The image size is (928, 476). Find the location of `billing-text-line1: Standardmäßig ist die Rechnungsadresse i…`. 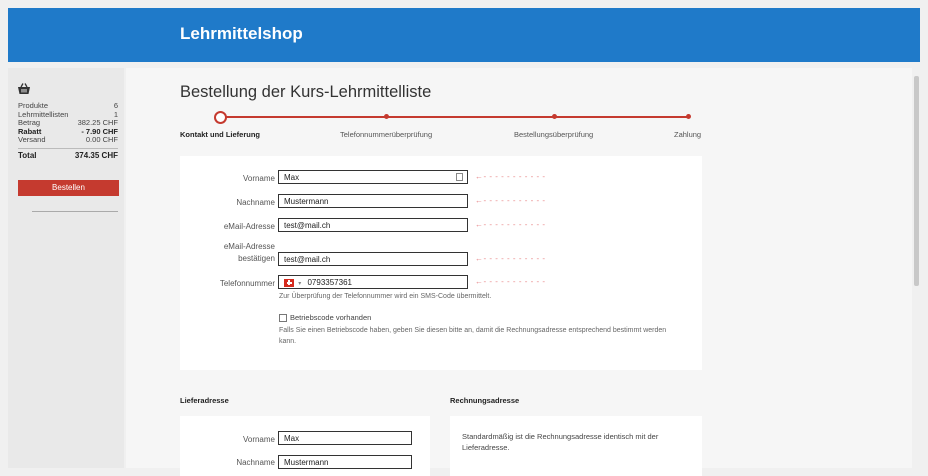

billing-text-line1: Standardmäßig ist die Rechnungsadresse i… is located at coordinates (560, 436).